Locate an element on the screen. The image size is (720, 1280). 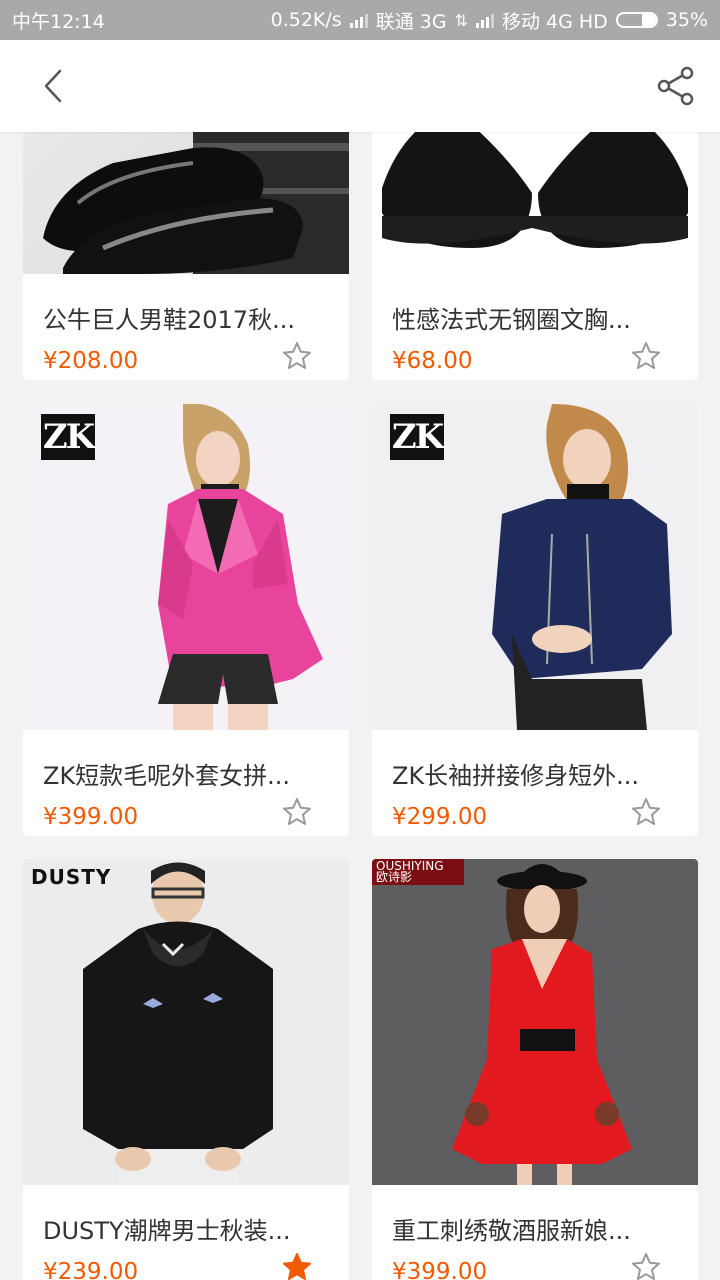
carrier-1: 联通 3G is located at coordinates (411, 21).